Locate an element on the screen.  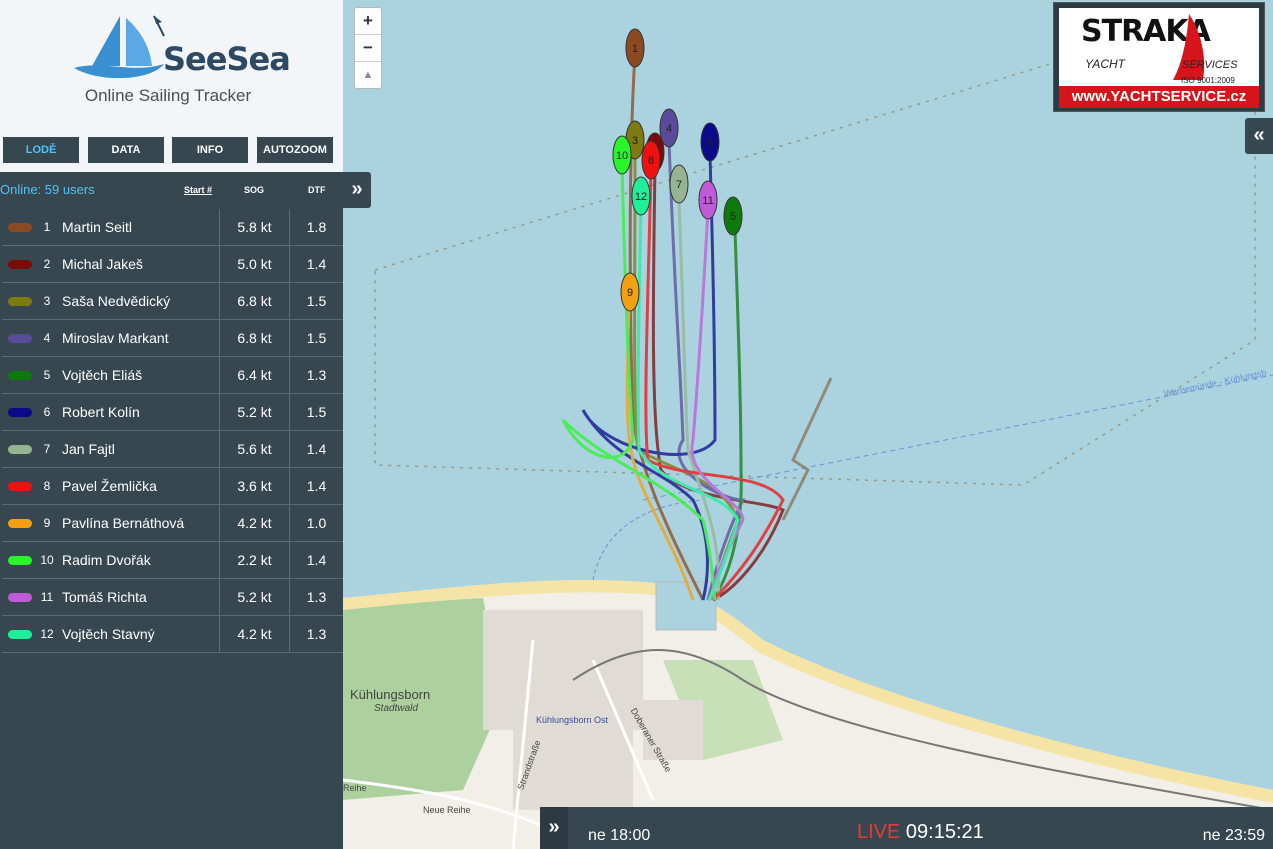
boat-skipper-name: Pavel Žemlička is located at coordinates (109, 486).